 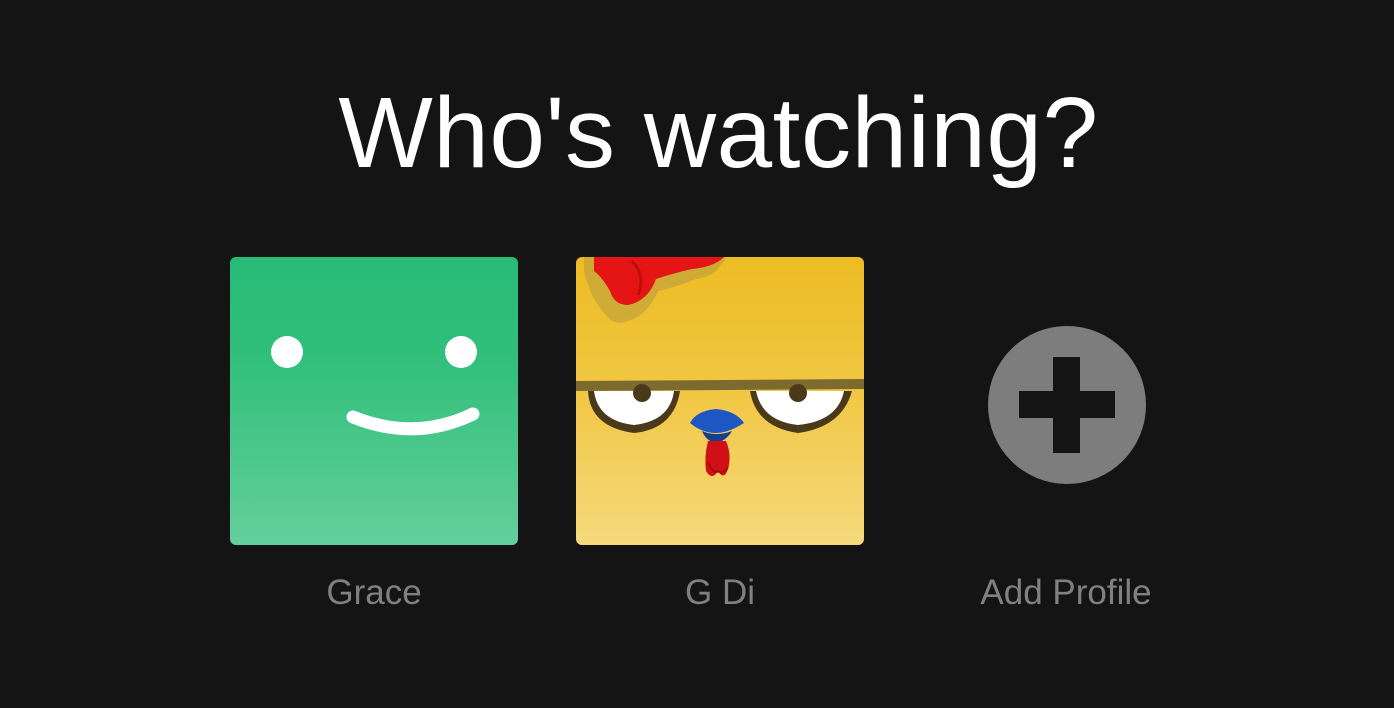 What do you see at coordinates (720, 593) in the screenshot?
I see `profile-name-g-di: G Di` at bounding box center [720, 593].